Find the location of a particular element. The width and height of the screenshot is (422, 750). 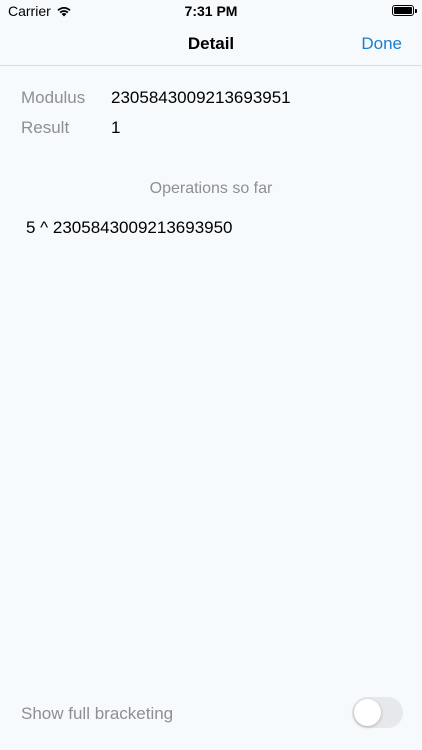

page-title: Detail is located at coordinates (211, 43).